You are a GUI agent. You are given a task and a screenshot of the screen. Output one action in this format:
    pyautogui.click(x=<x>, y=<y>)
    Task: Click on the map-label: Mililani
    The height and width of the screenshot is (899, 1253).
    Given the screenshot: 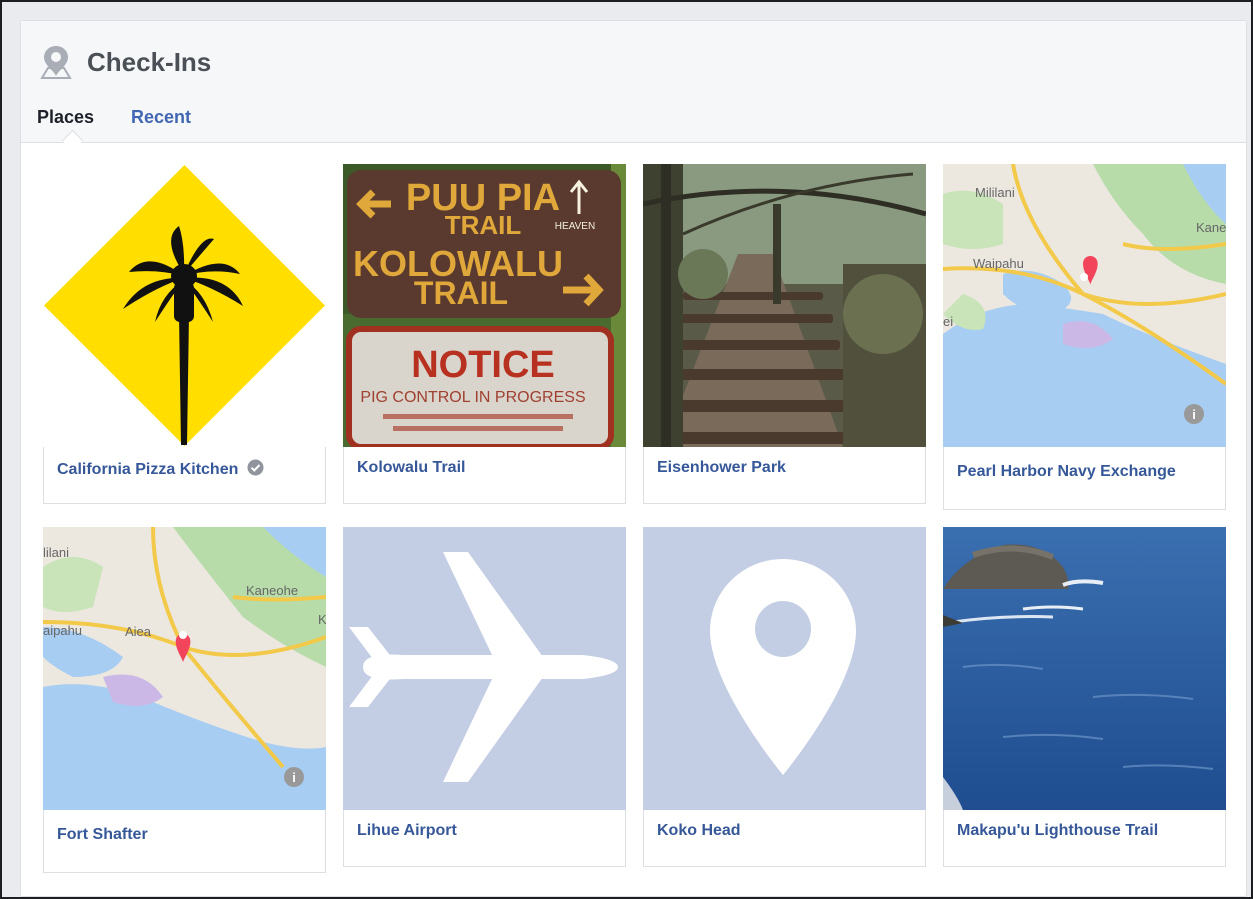 What is the action you would take?
    pyautogui.click(x=995, y=192)
    